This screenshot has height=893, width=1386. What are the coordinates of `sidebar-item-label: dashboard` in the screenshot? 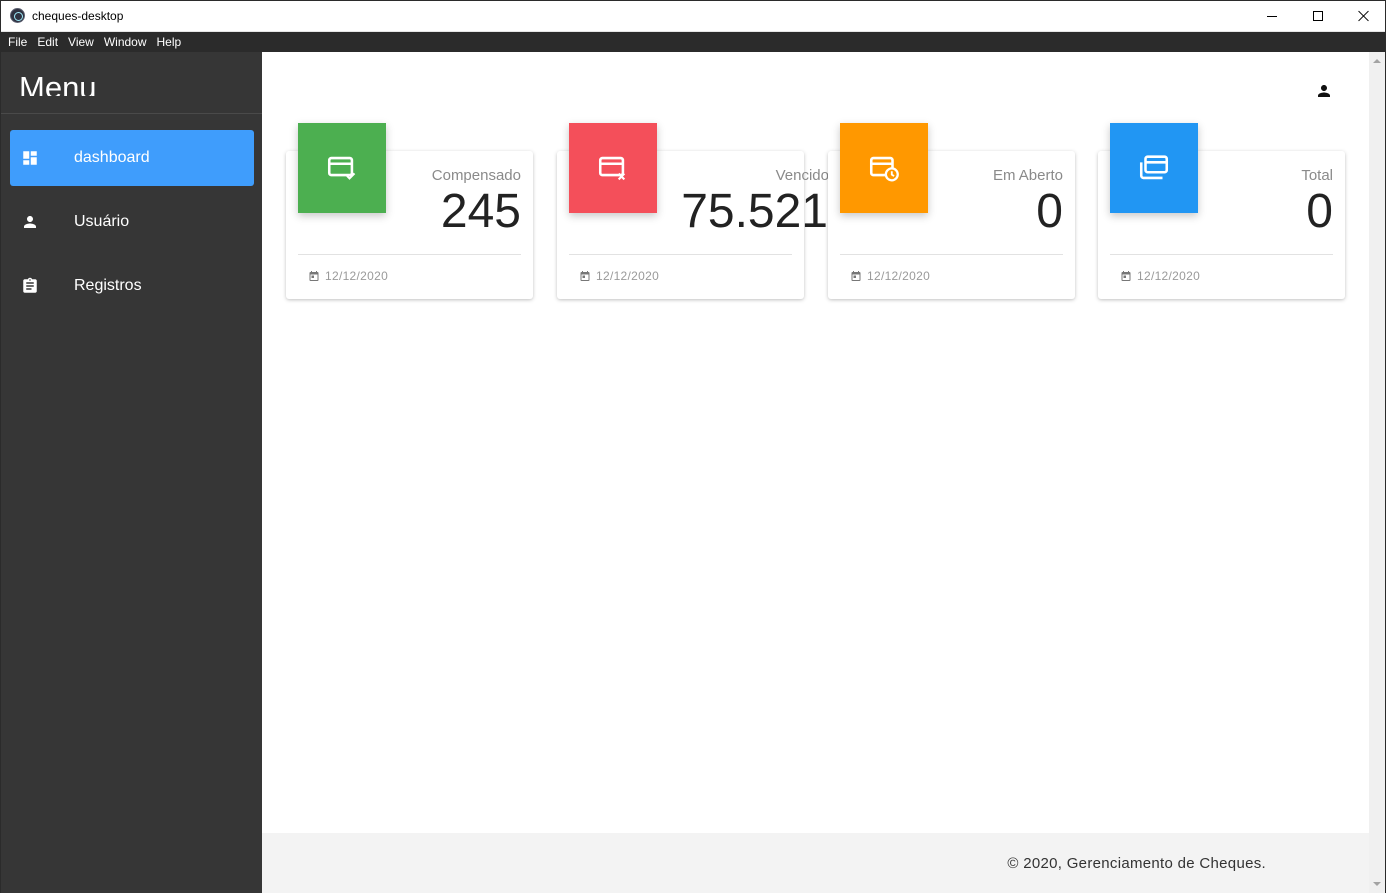 It's located at (112, 157).